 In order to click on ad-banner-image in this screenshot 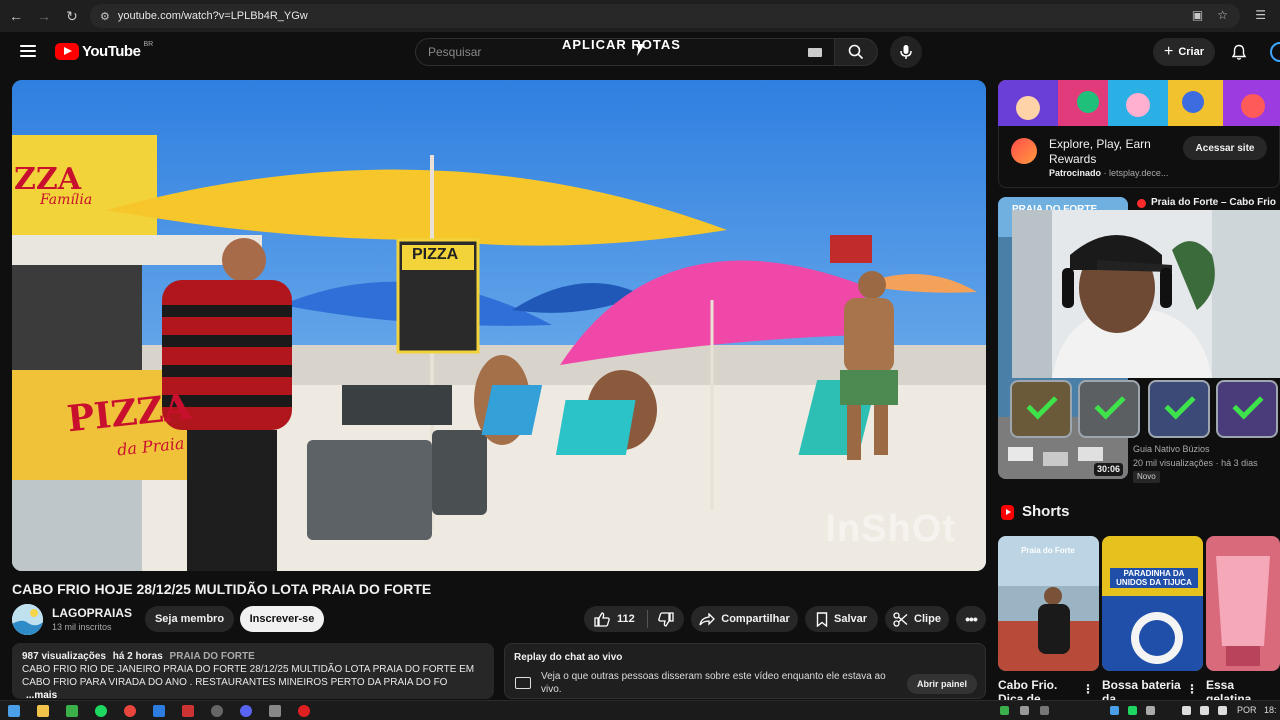, I will do `click(1139, 103)`.